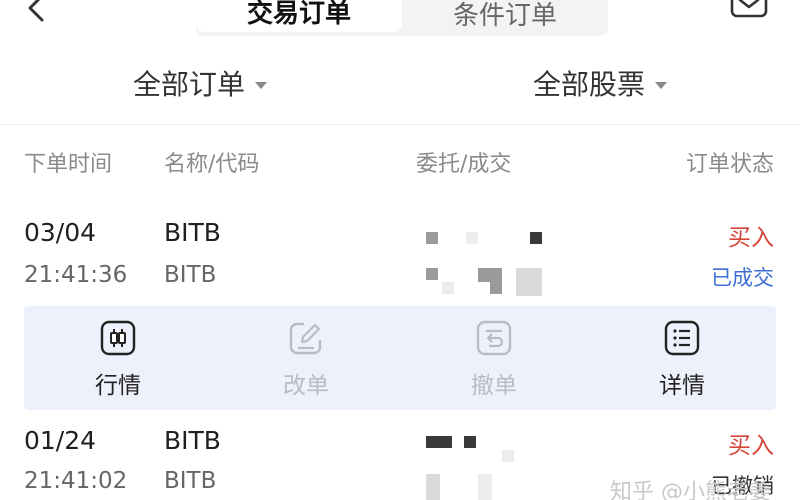  Describe the element at coordinates (188, 84) in the screenshot. I see `all-orders-label: 全部订单` at that location.